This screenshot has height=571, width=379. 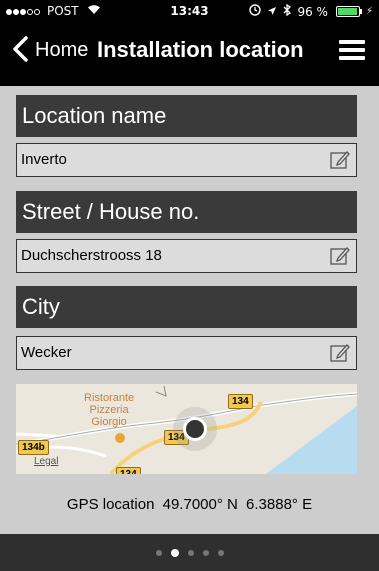 I want to click on navigation-bar: Home Installation location, so click(x=189, y=54).